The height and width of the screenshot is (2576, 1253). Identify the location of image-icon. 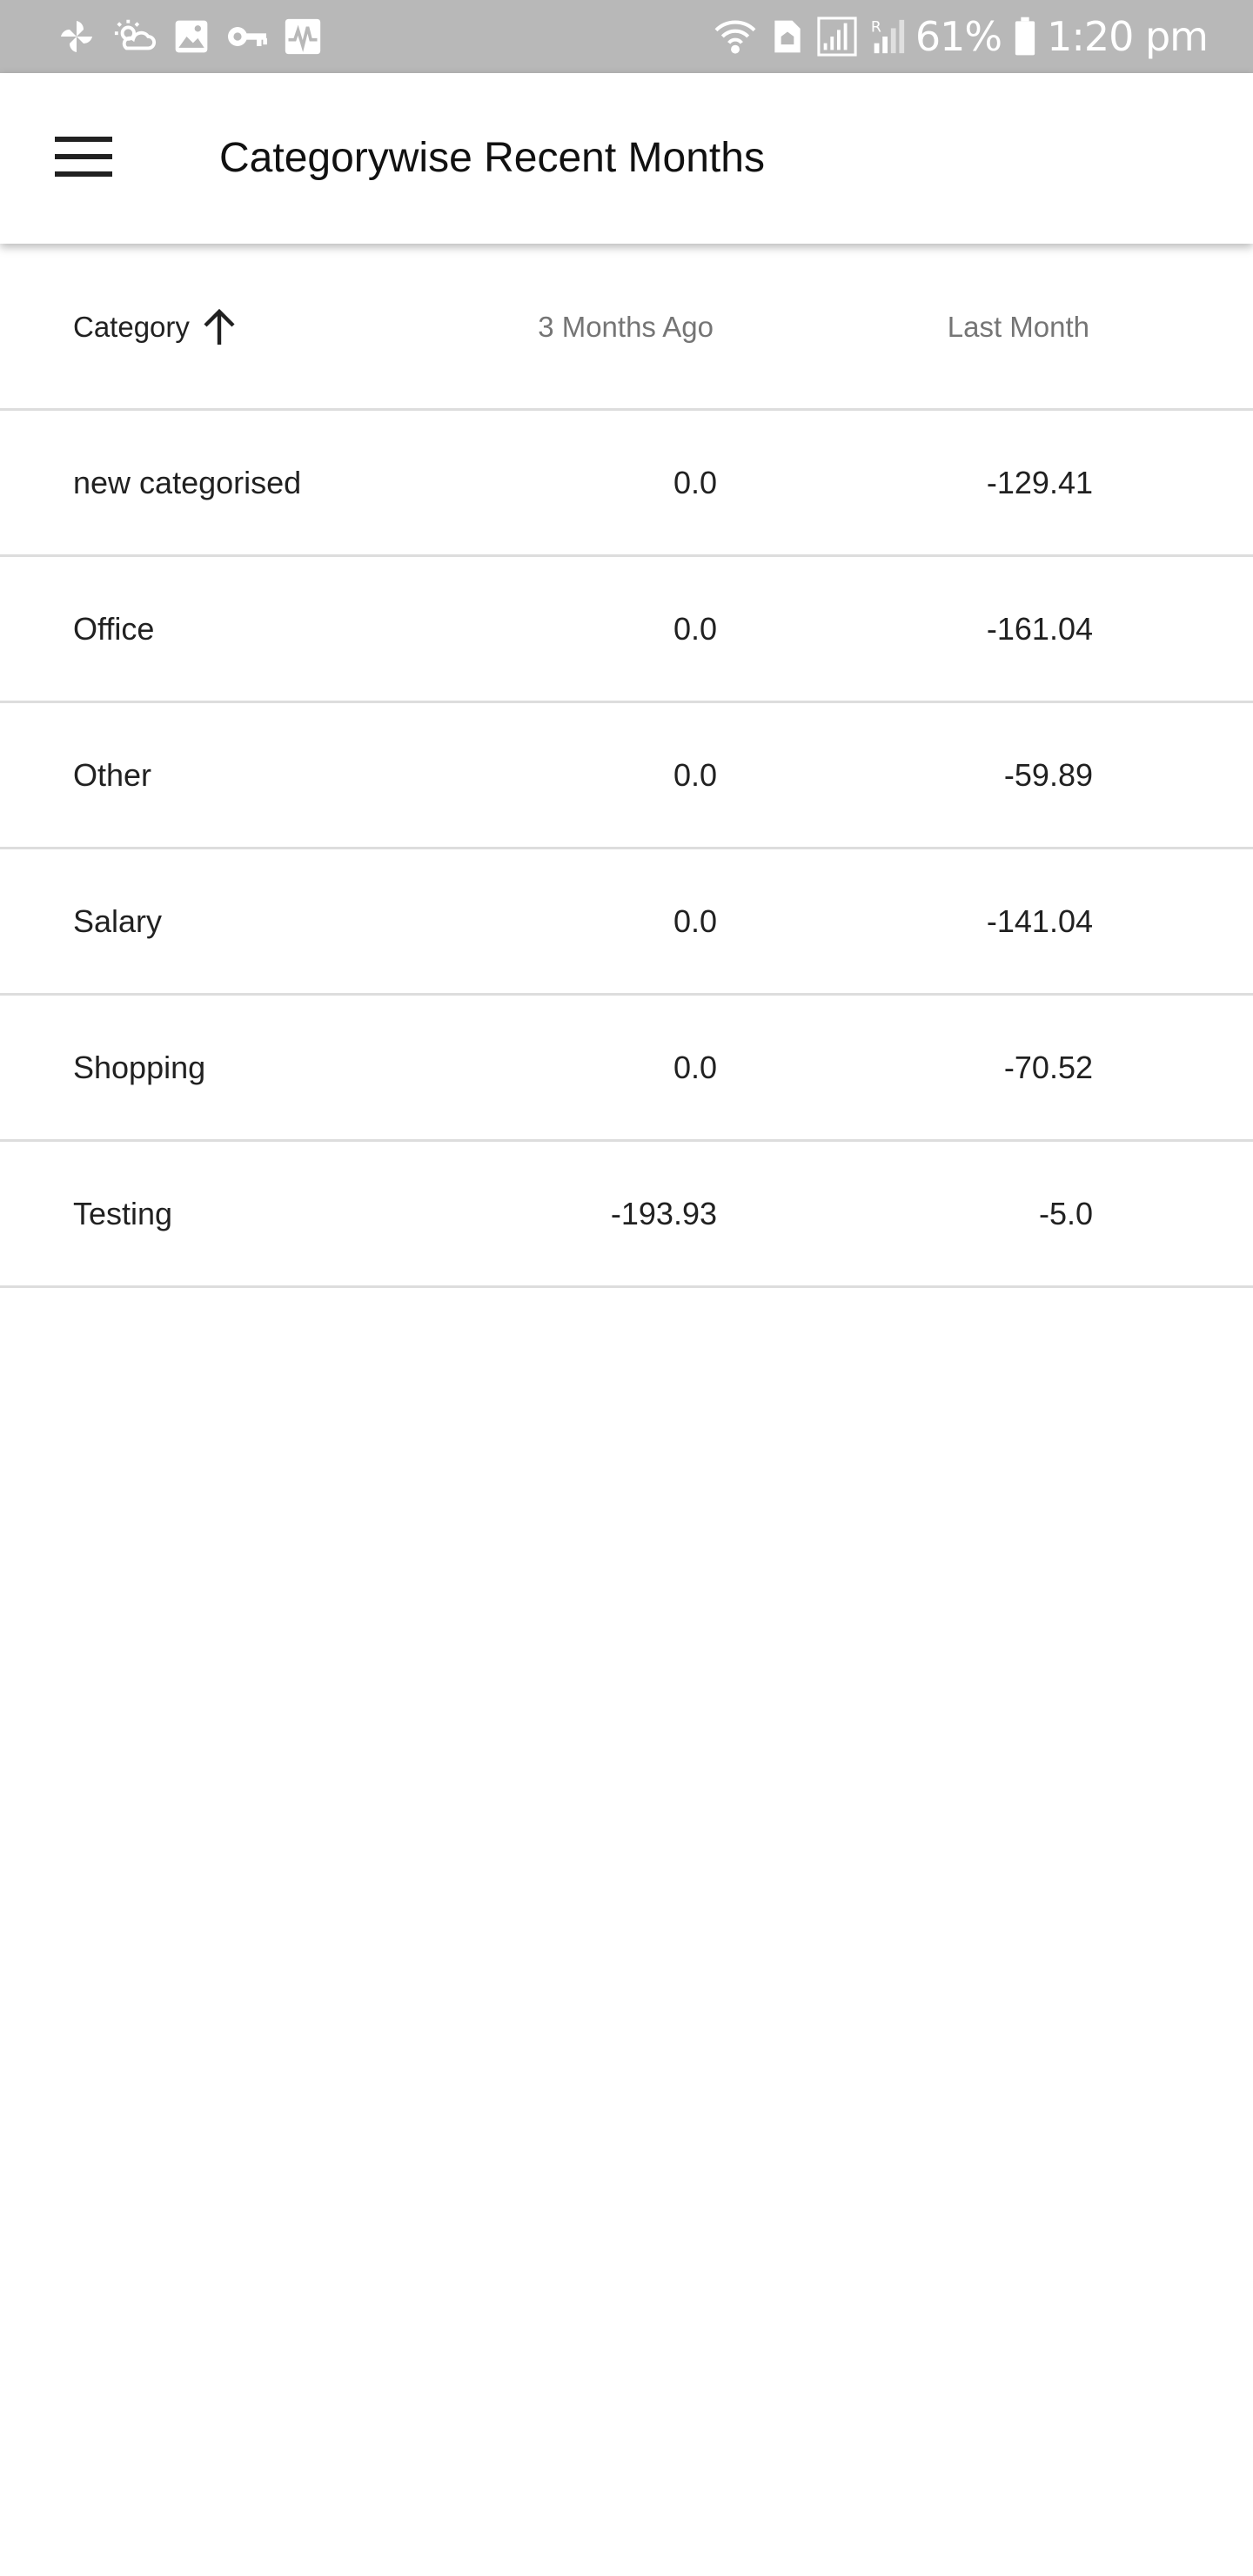
(191, 37).